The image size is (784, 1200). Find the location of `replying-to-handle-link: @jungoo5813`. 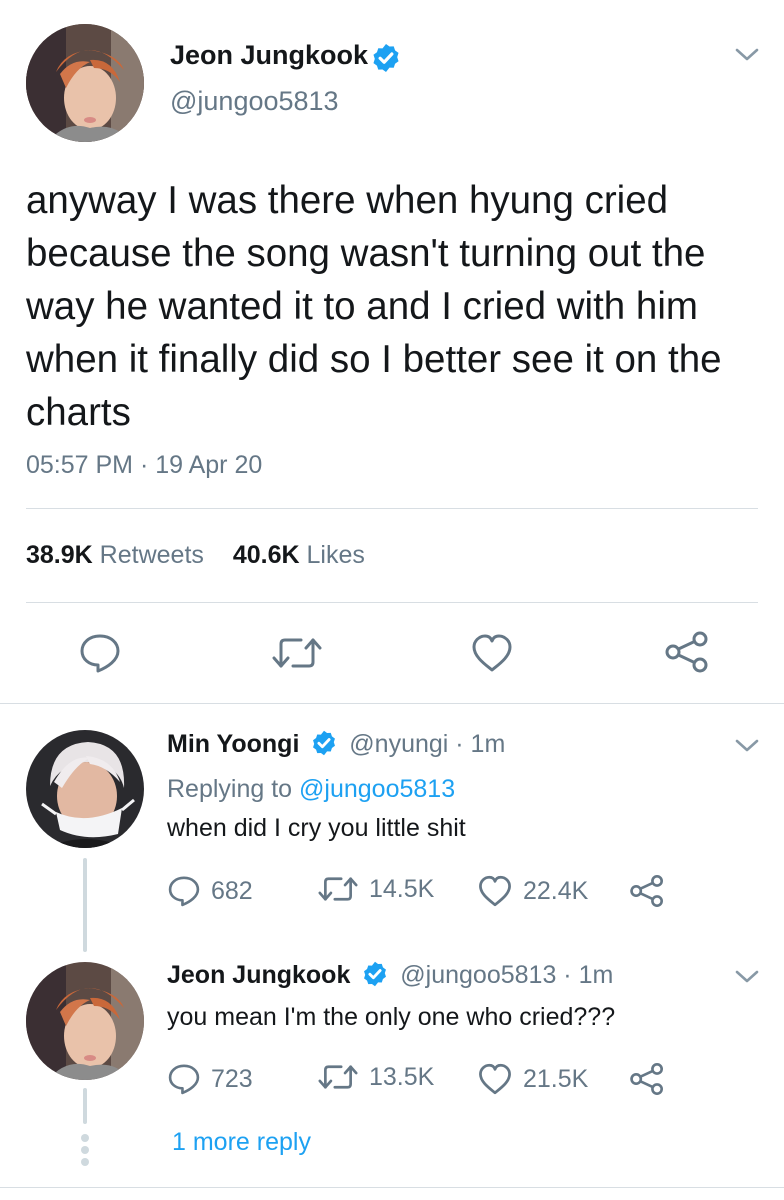

replying-to-handle-link: @jungoo5813 is located at coordinates (377, 789).